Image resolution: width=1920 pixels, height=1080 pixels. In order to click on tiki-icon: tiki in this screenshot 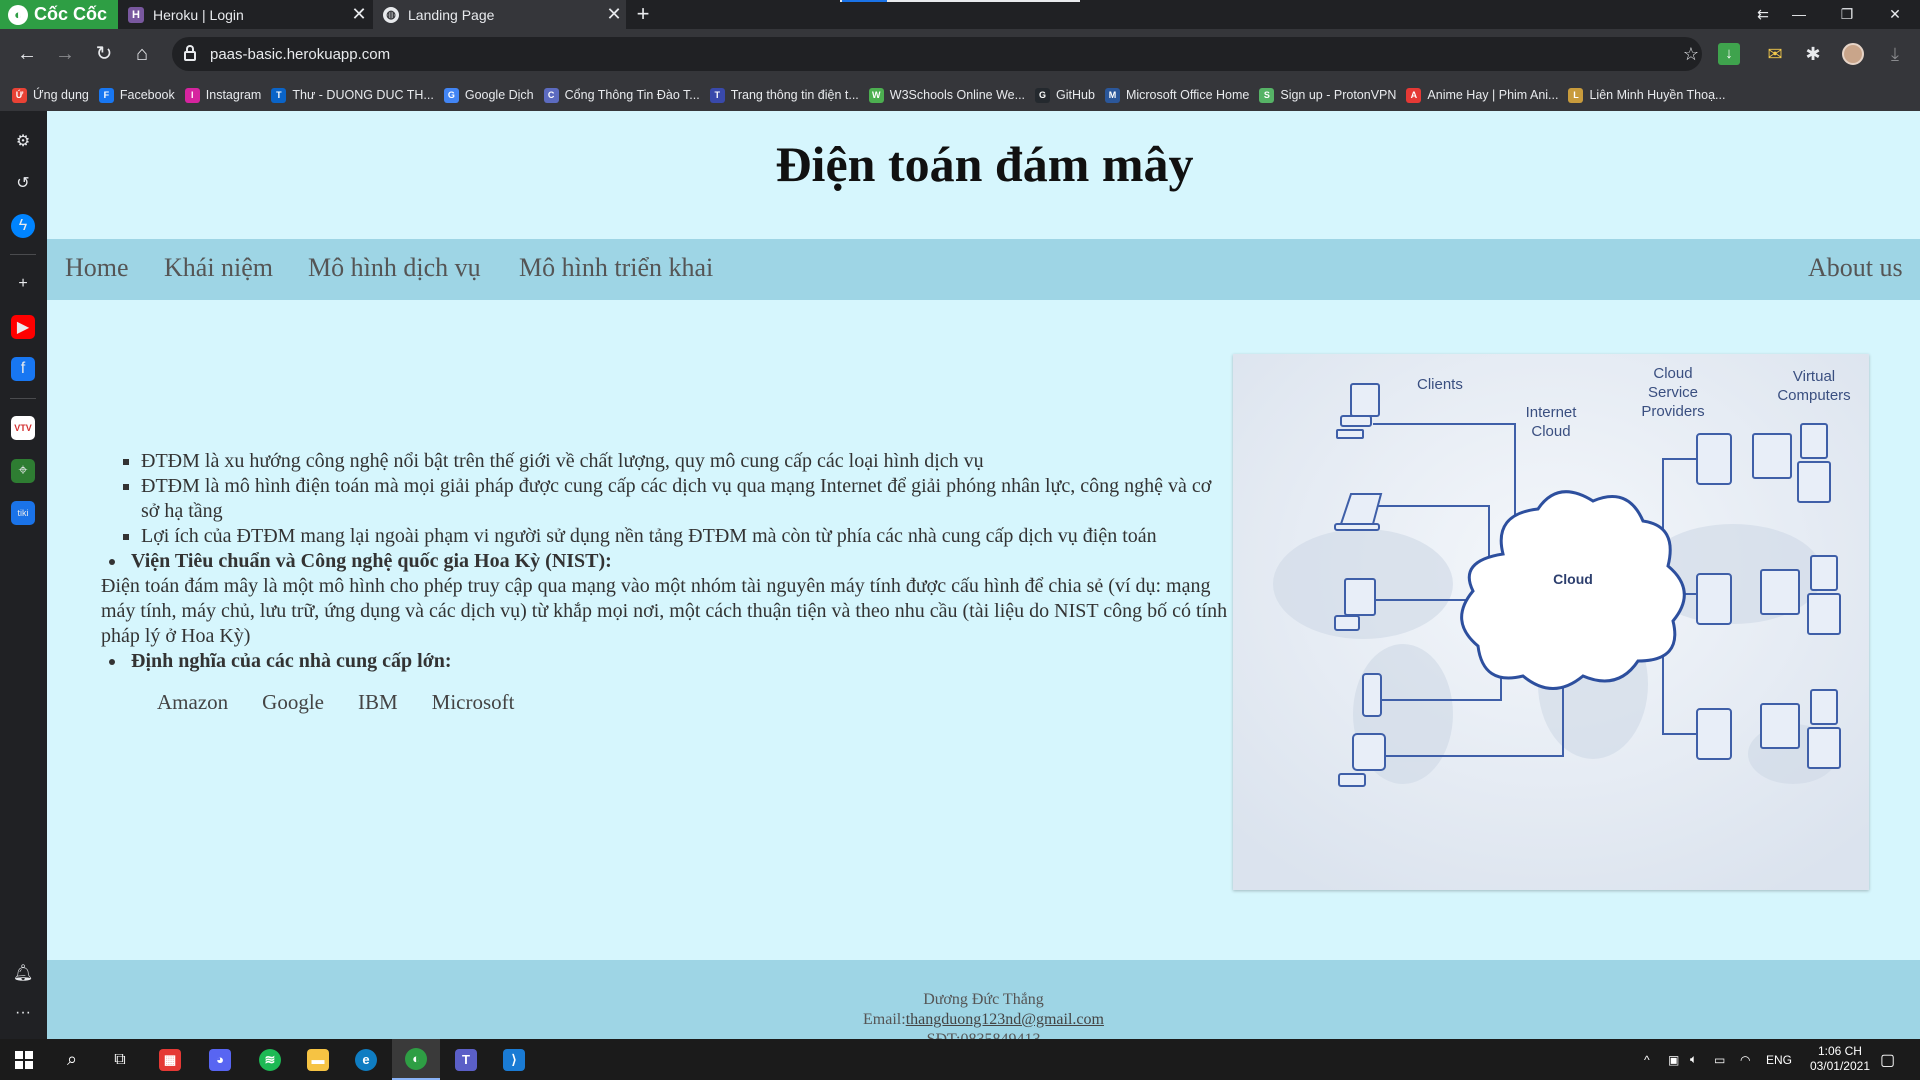, I will do `click(23, 513)`.